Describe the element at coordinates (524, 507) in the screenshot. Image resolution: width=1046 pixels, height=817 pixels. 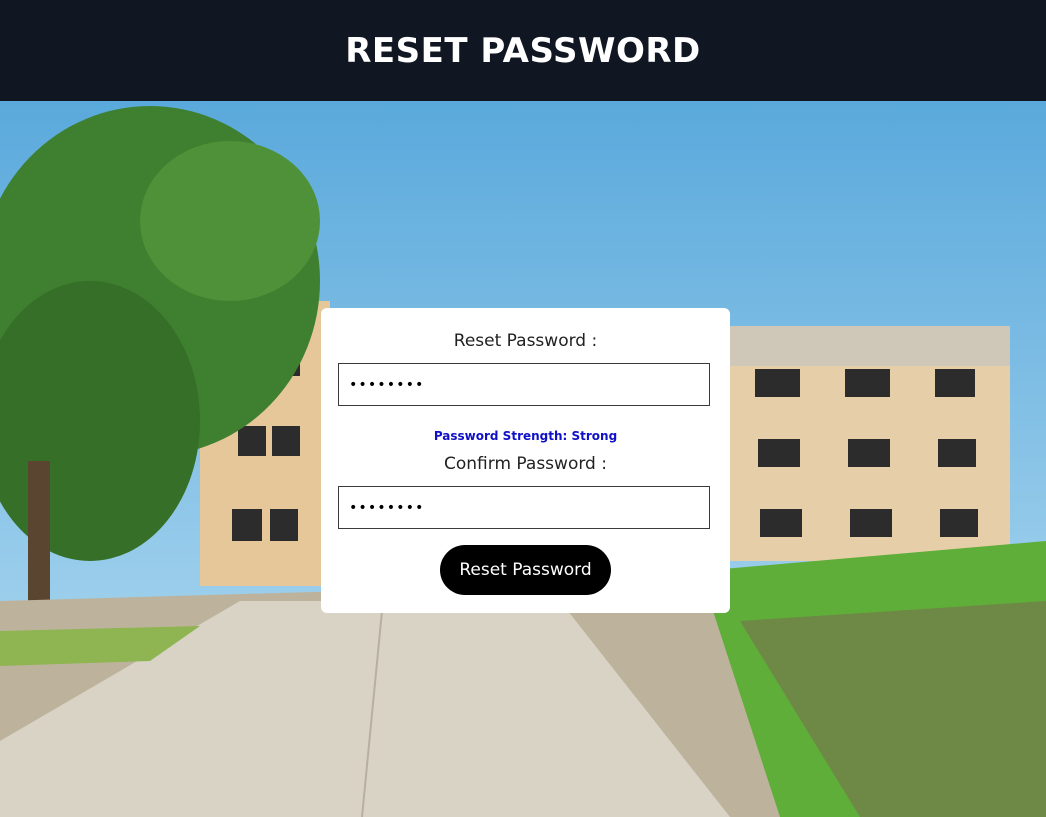
I see `confirm-password-input: ••••••••` at that location.